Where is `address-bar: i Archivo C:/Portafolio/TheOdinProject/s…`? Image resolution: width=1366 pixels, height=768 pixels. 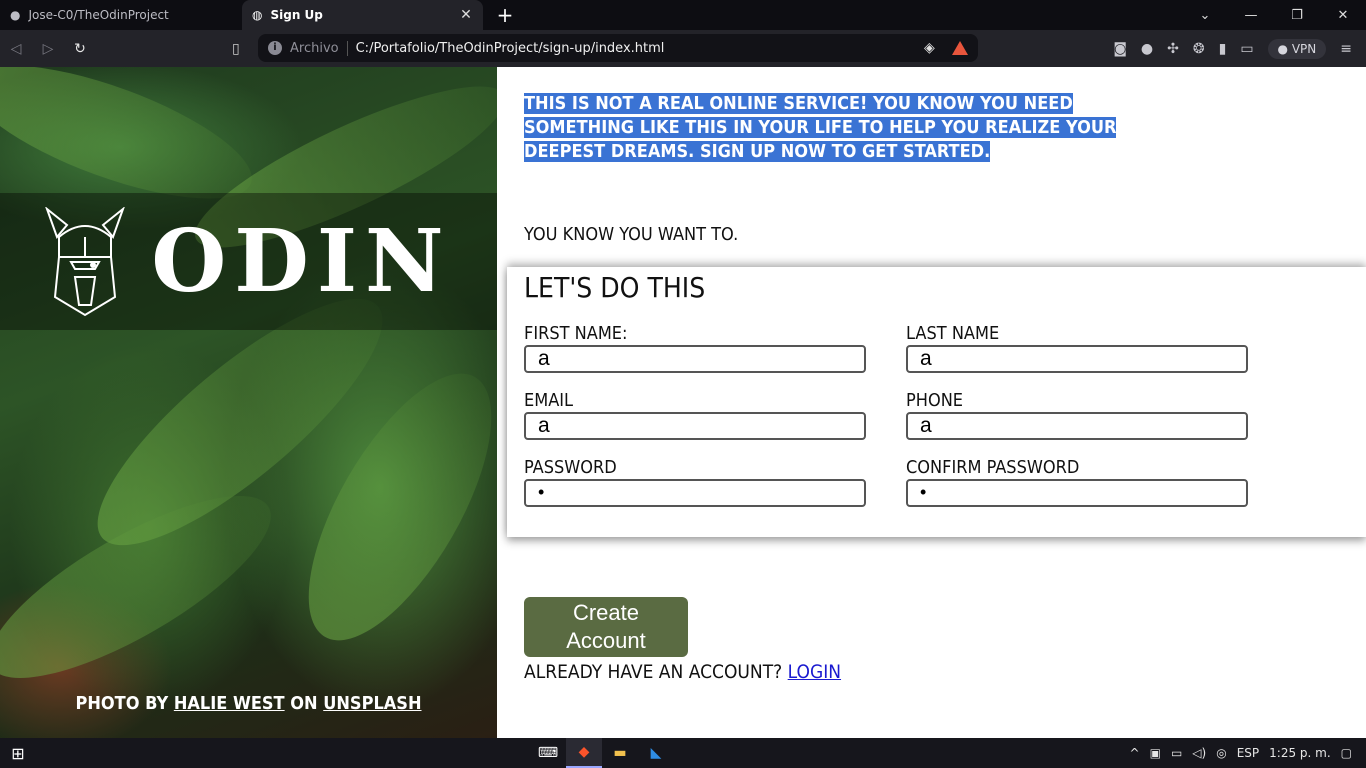 address-bar: i Archivo C:/Portafolio/TheOdinProject/s… is located at coordinates (618, 48).